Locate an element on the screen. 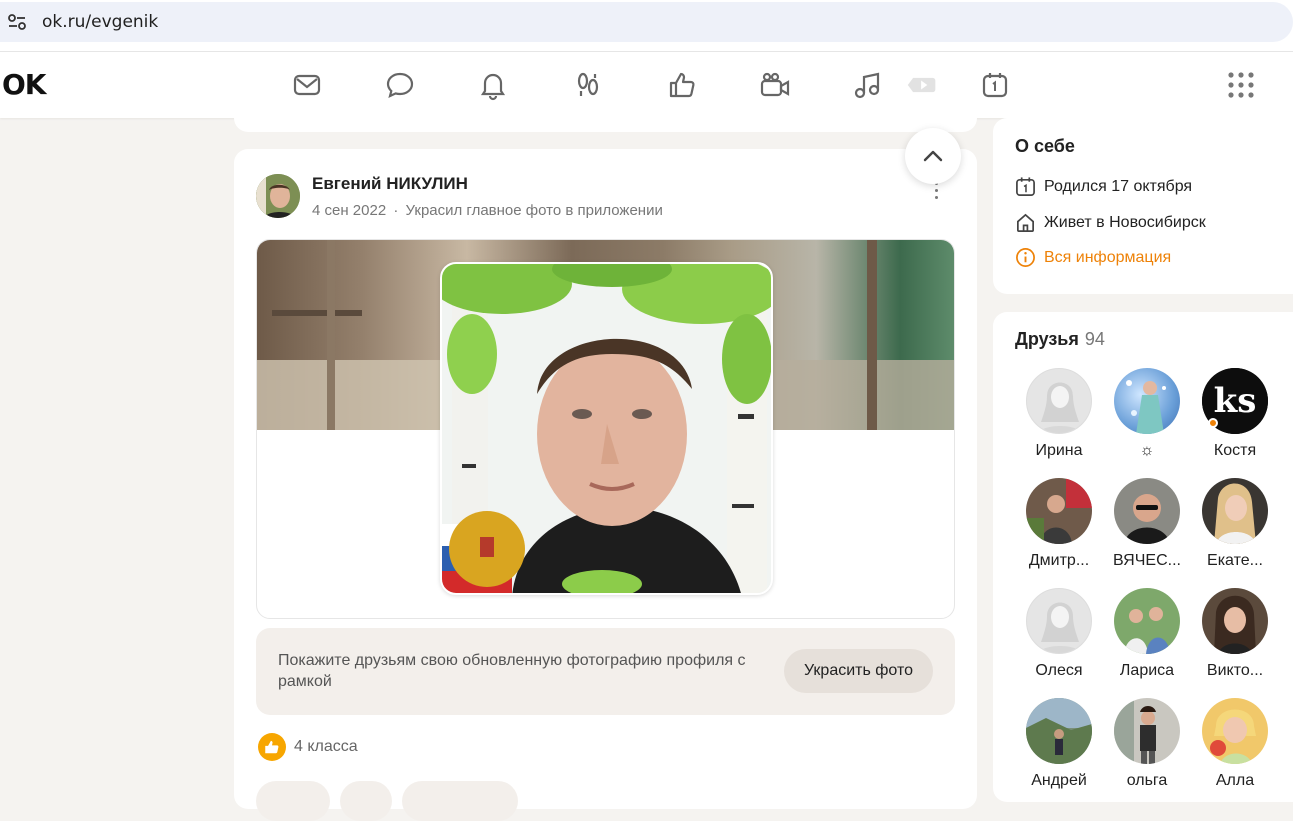  decorate-photo-button: Украсить фото is located at coordinates (858, 671).